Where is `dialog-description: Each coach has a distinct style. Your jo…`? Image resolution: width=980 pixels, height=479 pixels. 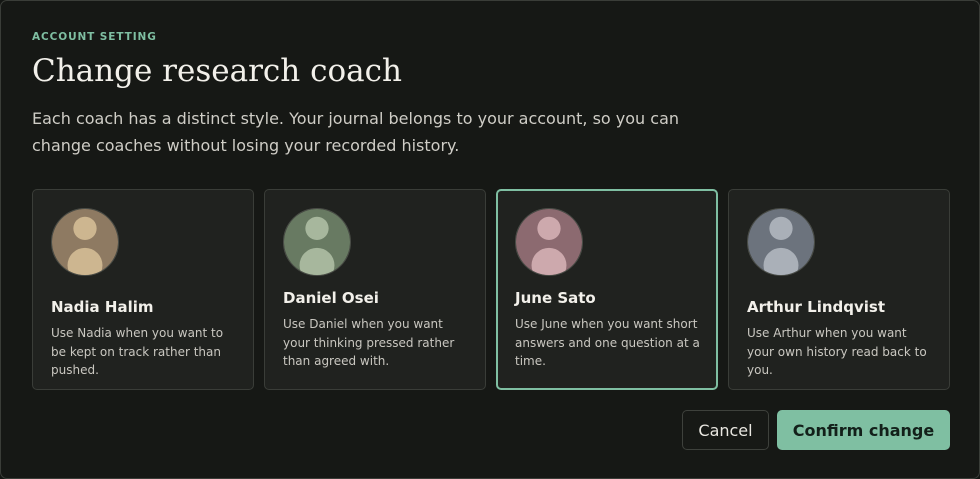 dialog-description: Each coach has a distinct style. Your jo… is located at coordinates (356, 132).